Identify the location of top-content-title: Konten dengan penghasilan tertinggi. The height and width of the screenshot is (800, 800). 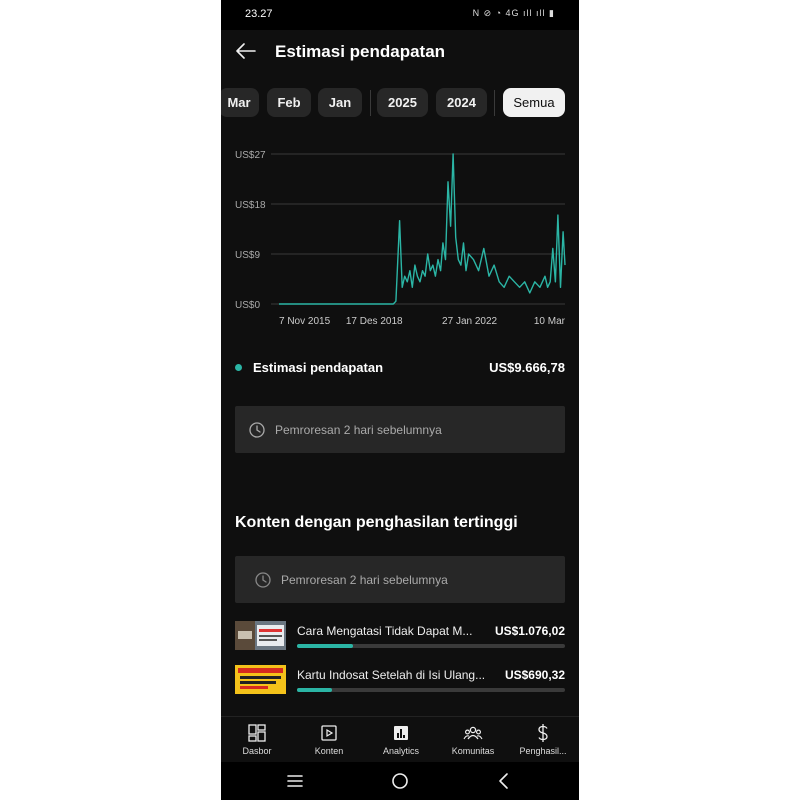
(376, 522).